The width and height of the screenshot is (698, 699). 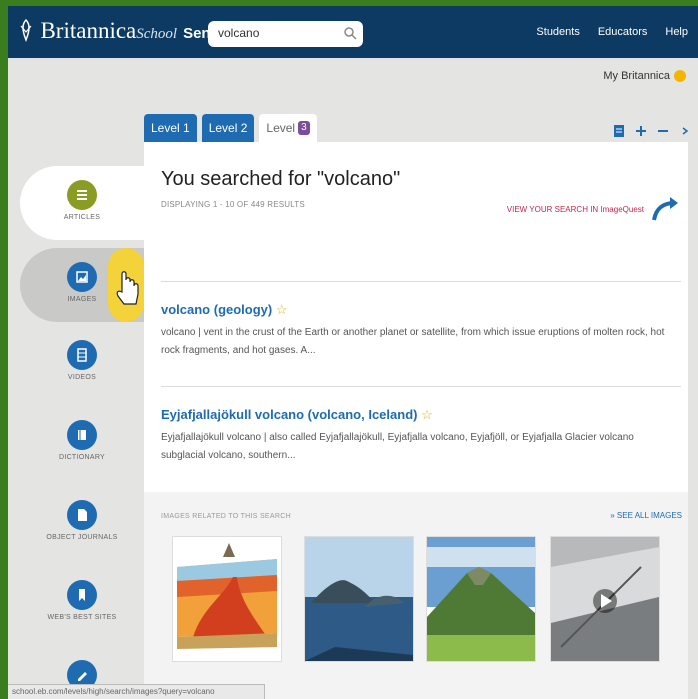 I want to click on dictionary-icon, so click(x=82, y=435).